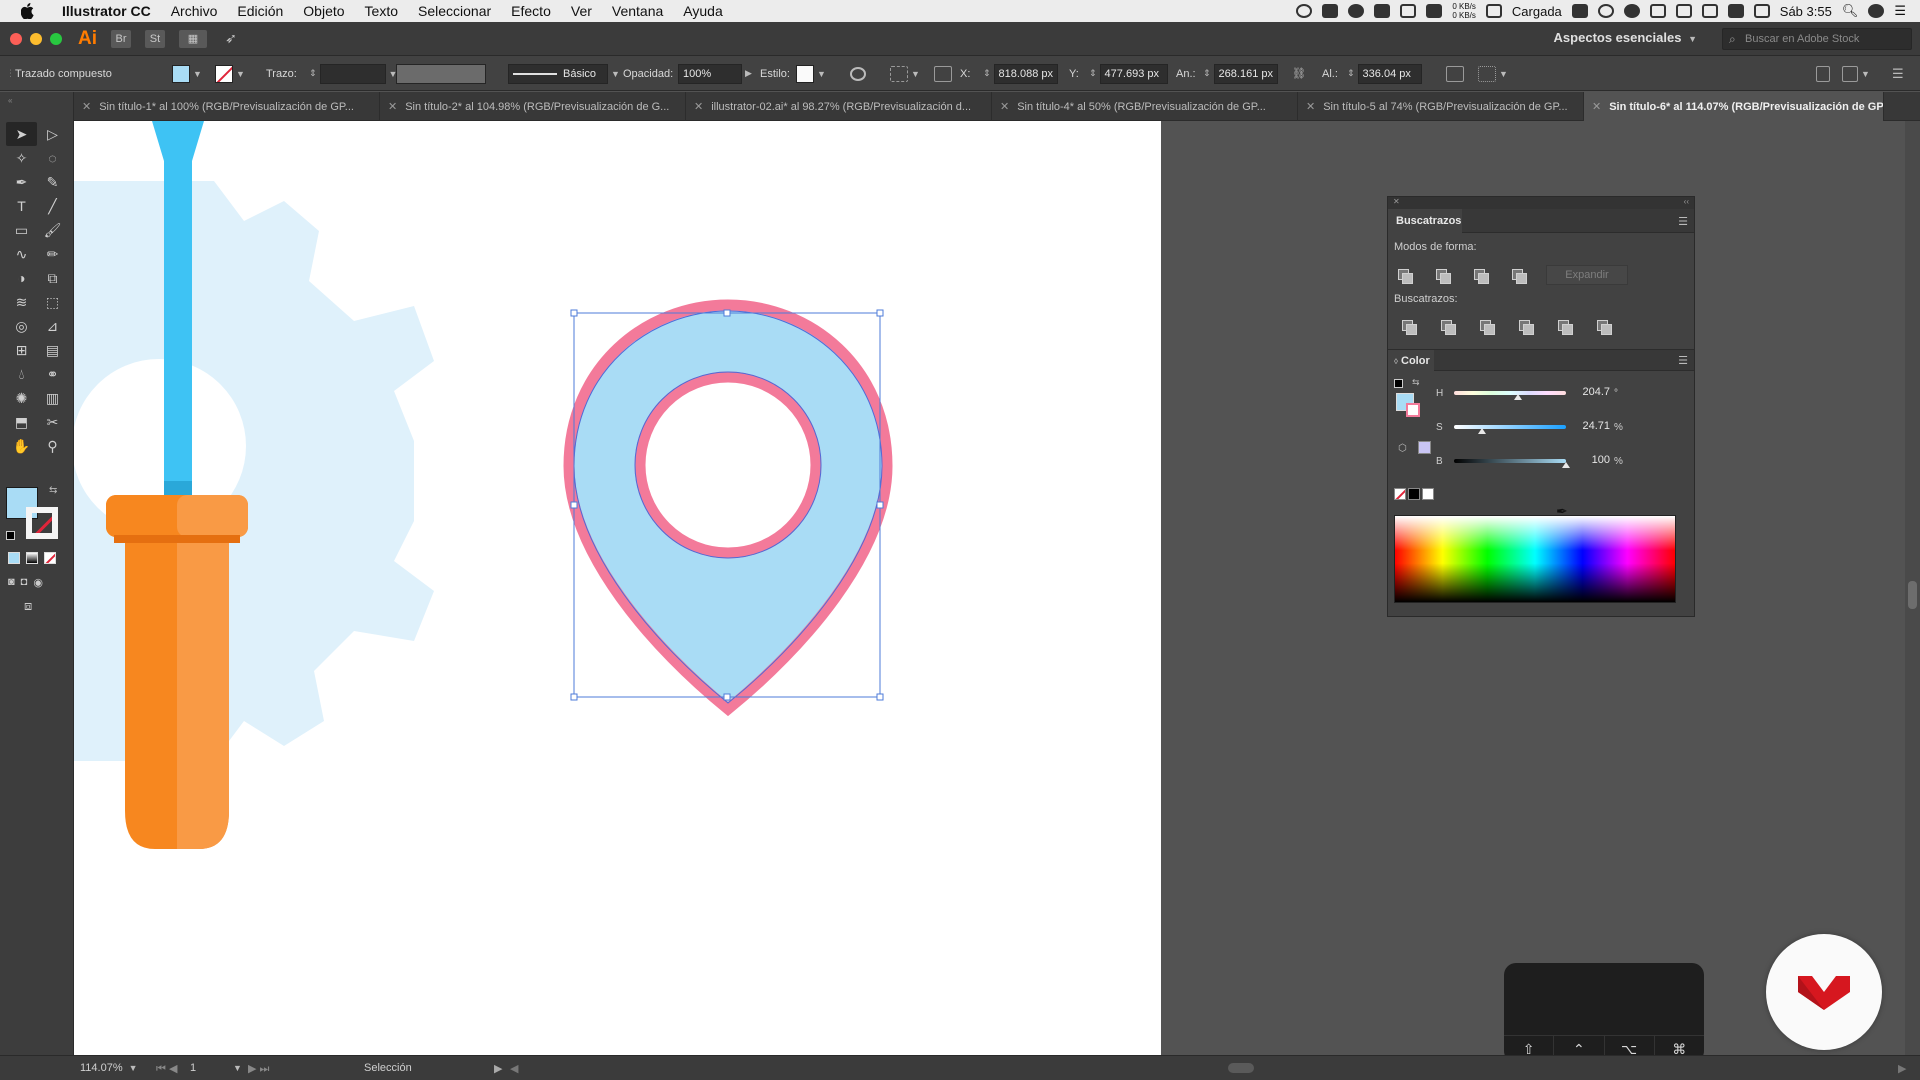 Image resolution: width=1920 pixels, height=1080 pixels. What do you see at coordinates (1517, 397) in the screenshot?
I see `hue-slider-thumb` at bounding box center [1517, 397].